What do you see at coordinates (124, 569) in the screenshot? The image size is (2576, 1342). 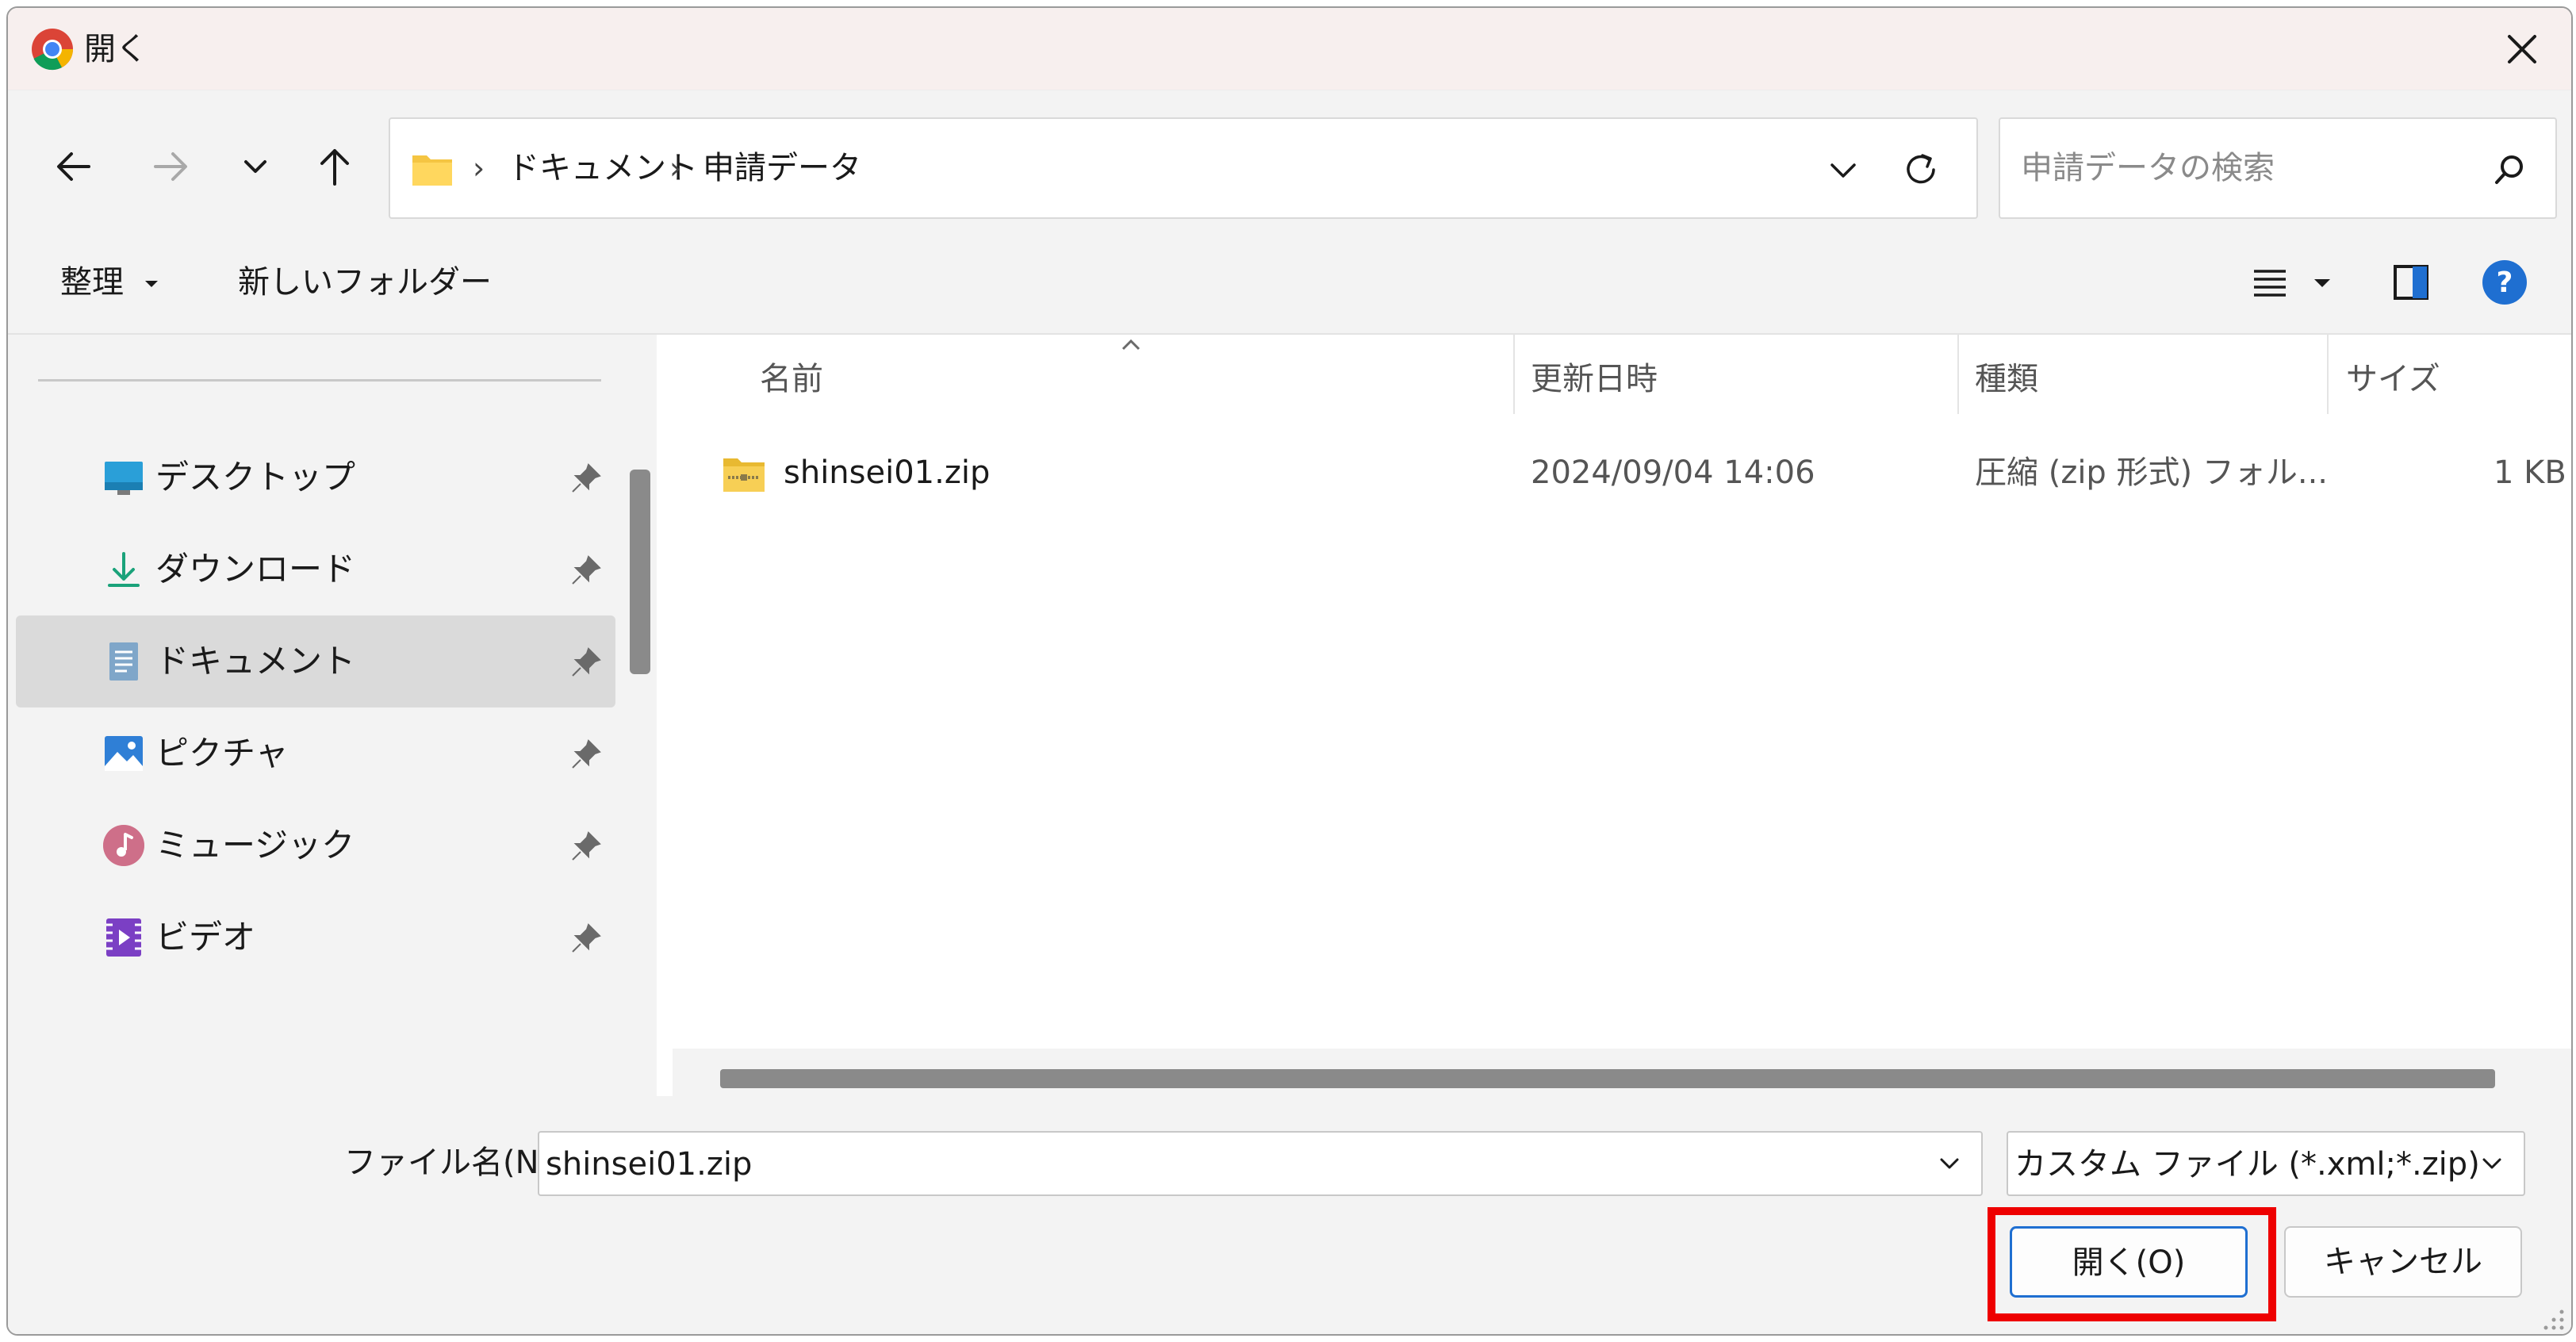 I see `download-icon` at bounding box center [124, 569].